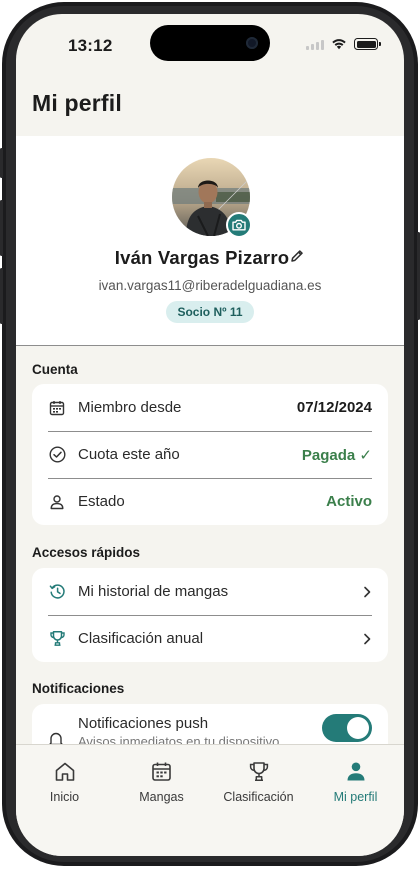  Describe the element at coordinates (1, 163) in the screenshot. I see `silent-switch` at that location.